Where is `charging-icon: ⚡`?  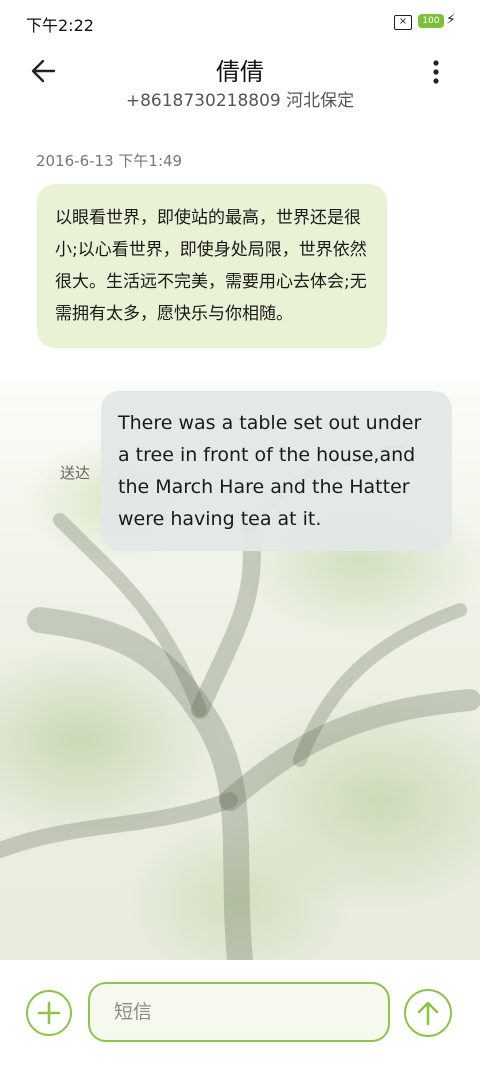 charging-icon: ⚡ is located at coordinates (451, 20).